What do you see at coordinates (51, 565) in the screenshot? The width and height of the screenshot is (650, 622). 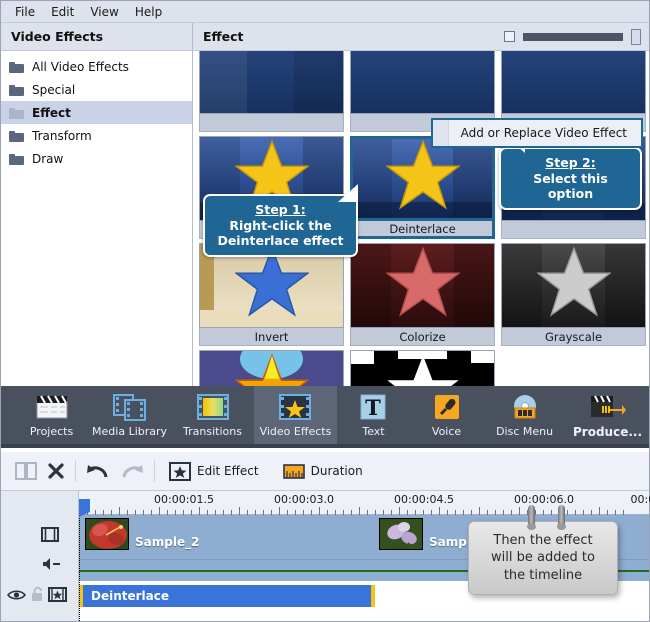 I see `audio-track-icon-group` at bounding box center [51, 565].